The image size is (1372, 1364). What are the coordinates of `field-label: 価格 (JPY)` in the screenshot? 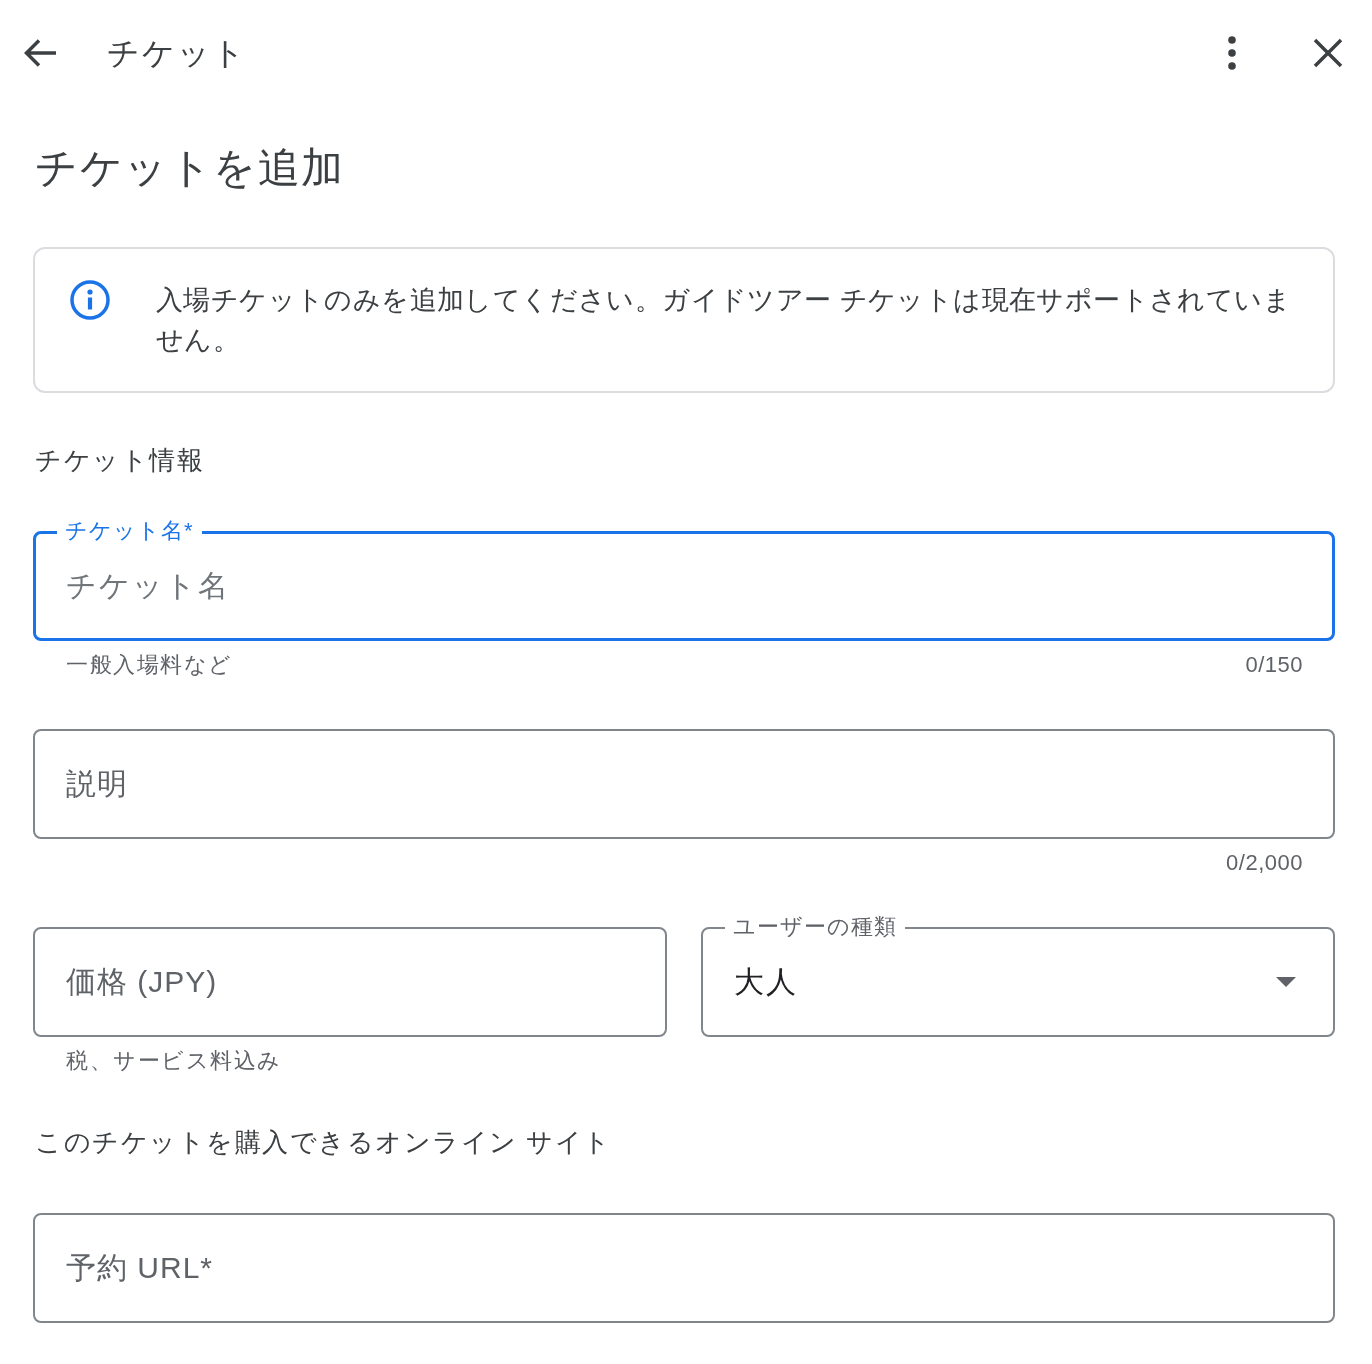 It's located at (142, 982).